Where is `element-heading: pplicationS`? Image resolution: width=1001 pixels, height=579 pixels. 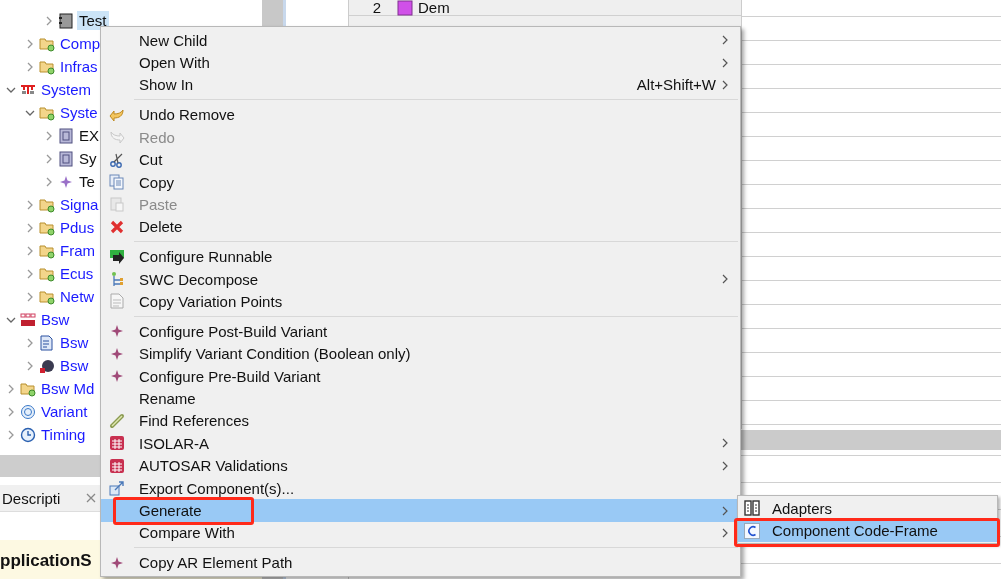 element-heading: pplicationS is located at coordinates (46, 561).